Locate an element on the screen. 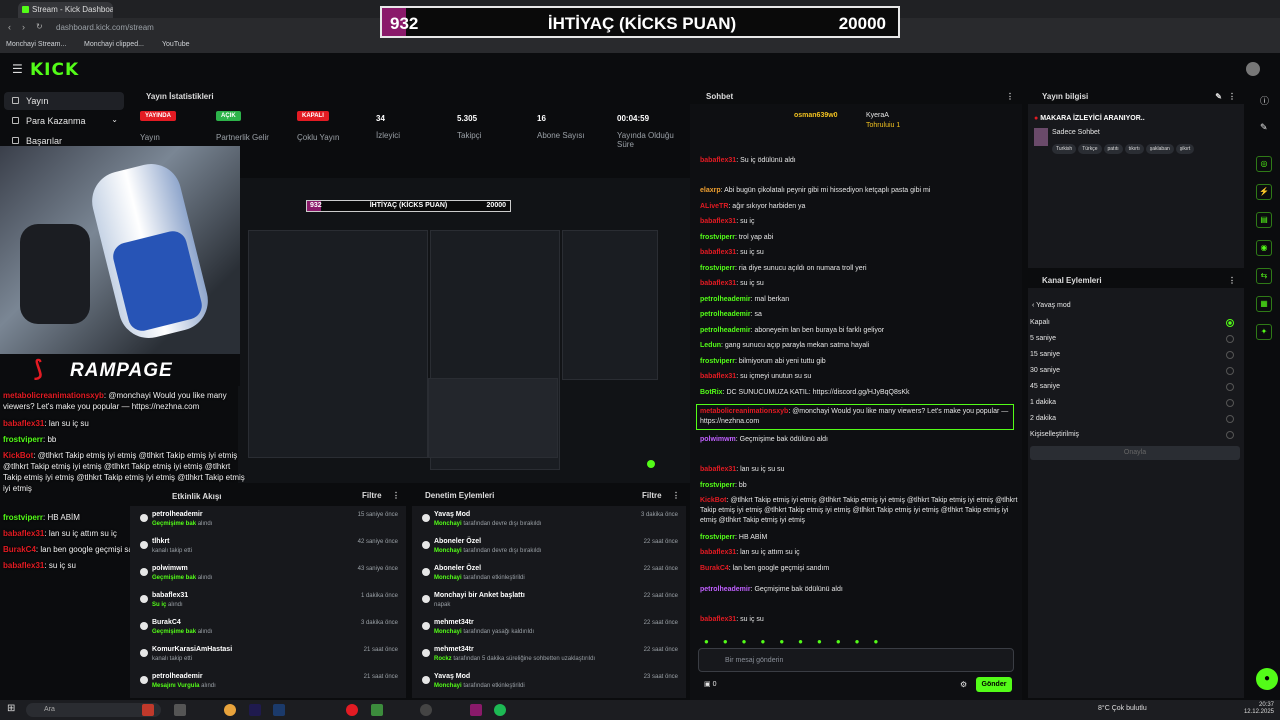 The height and width of the screenshot is (720, 1280). chat-message: ALiveTR: ağır sıkıyor harbiden ya is located at coordinates (860, 207).